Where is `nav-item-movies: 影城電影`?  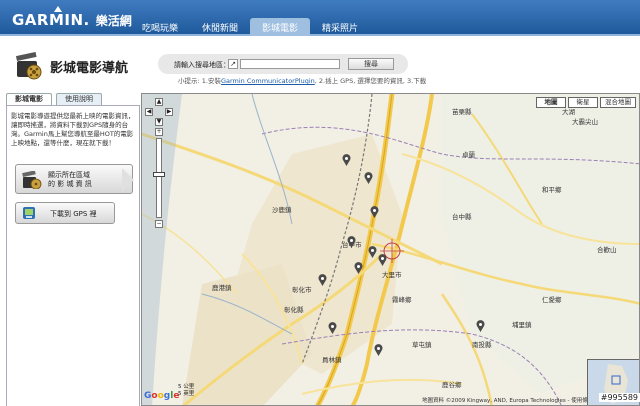 nav-item-movies: 影城電影 is located at coordinates (280, 27).